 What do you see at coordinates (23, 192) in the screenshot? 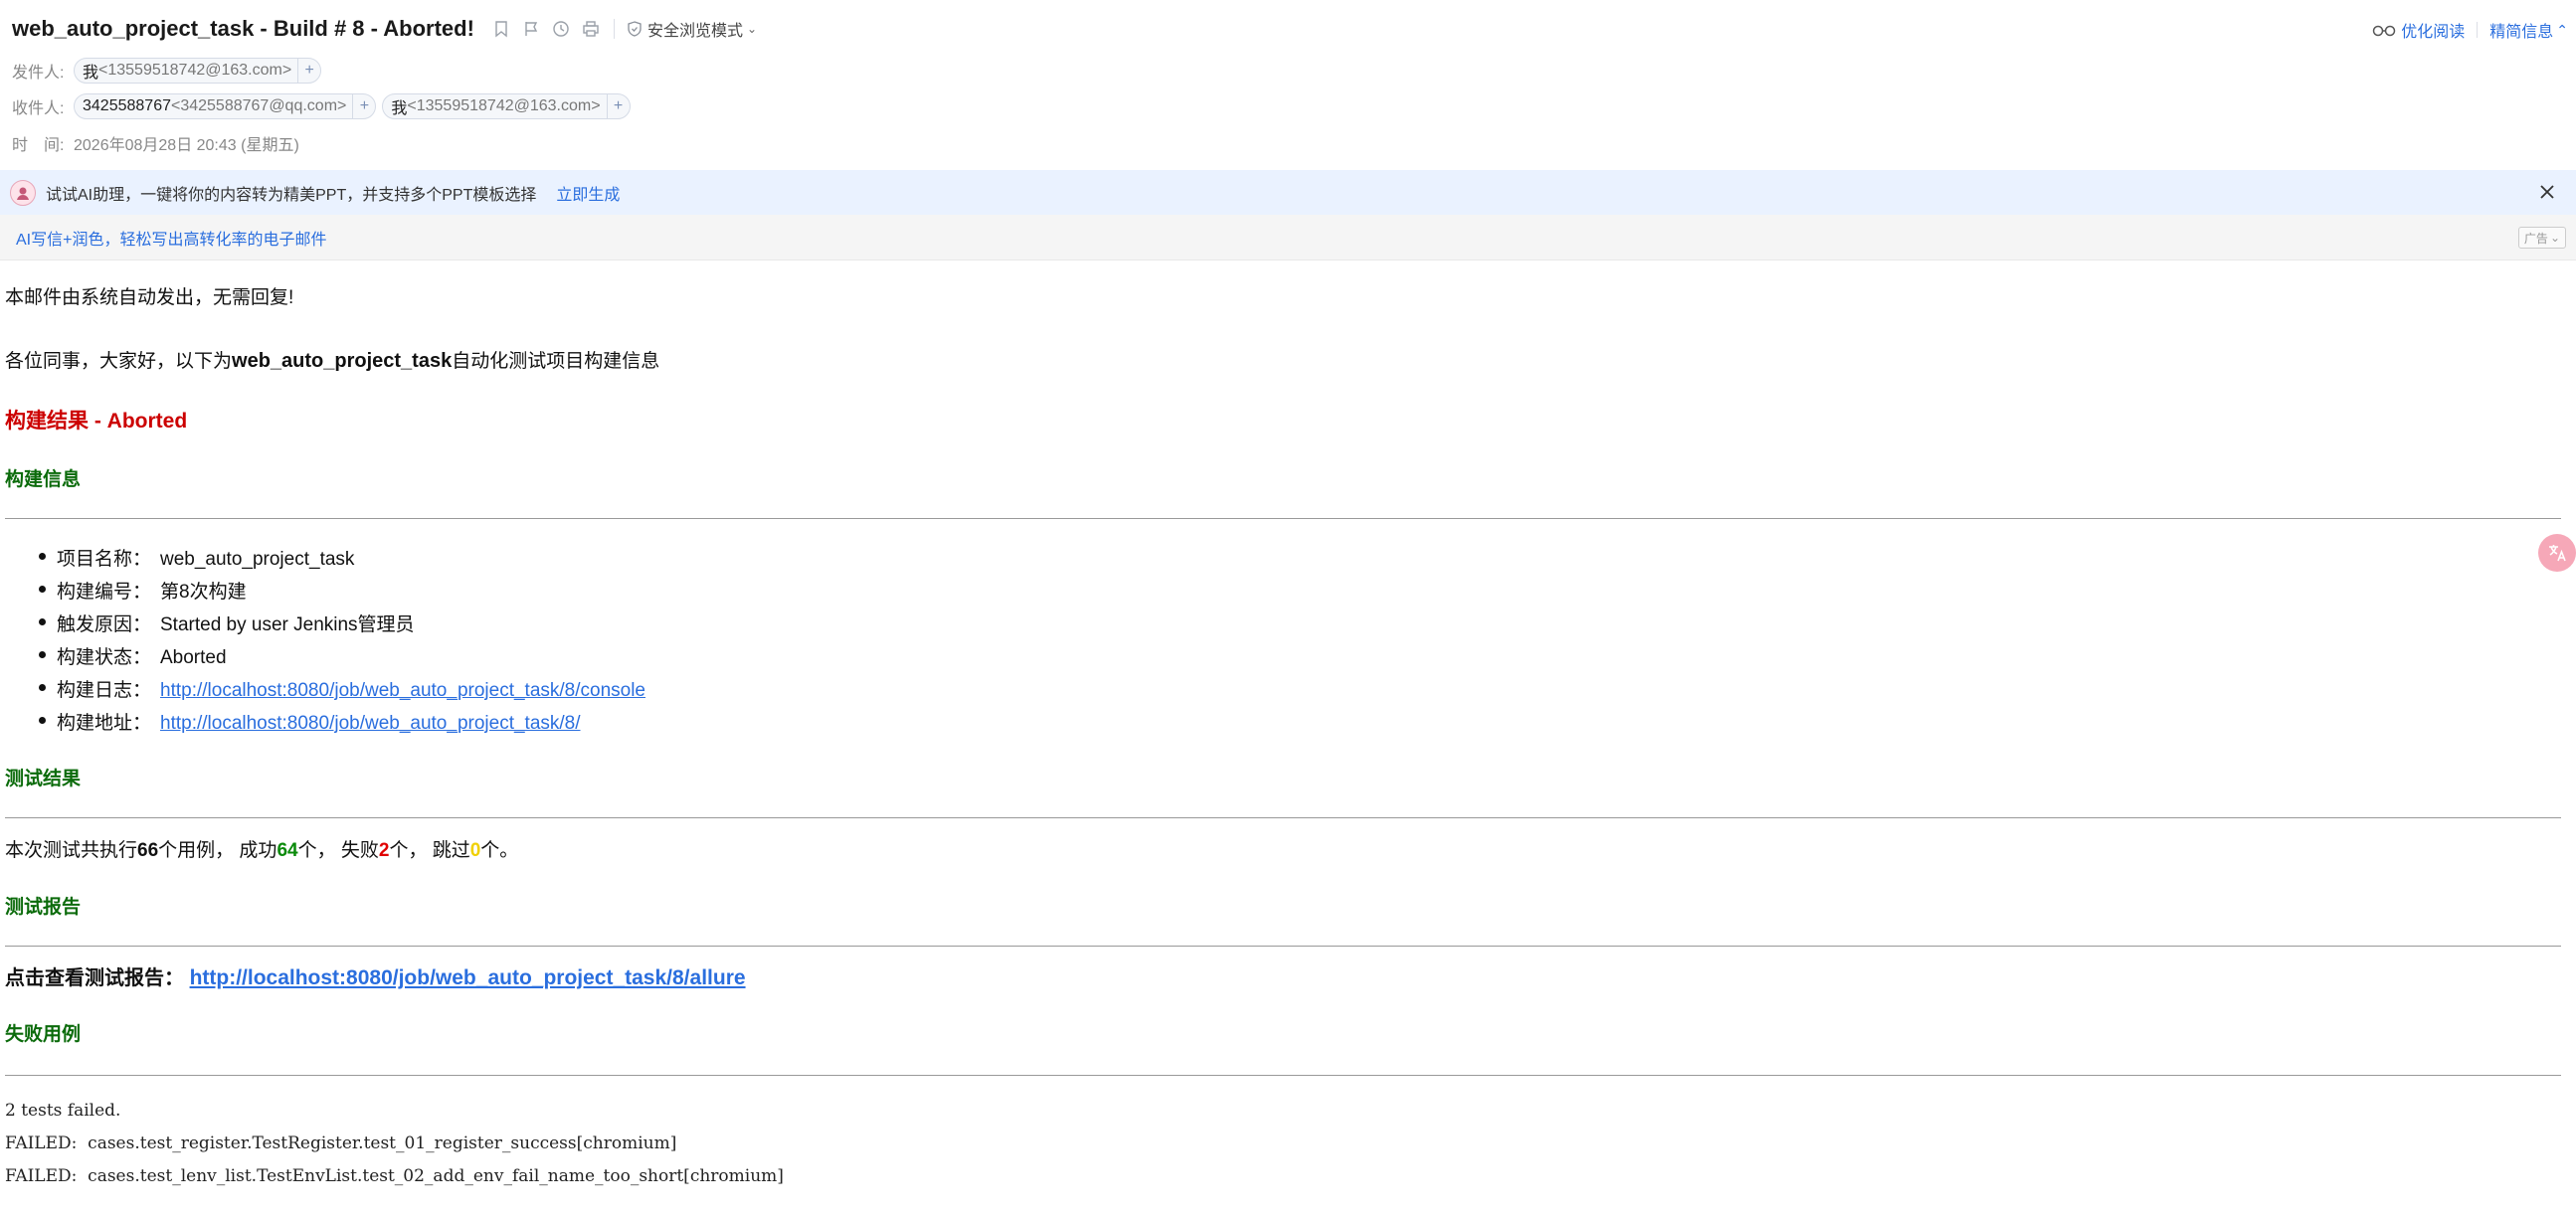
I see `ai-assistant-avatar-icon` at bounding box center [23, 192].